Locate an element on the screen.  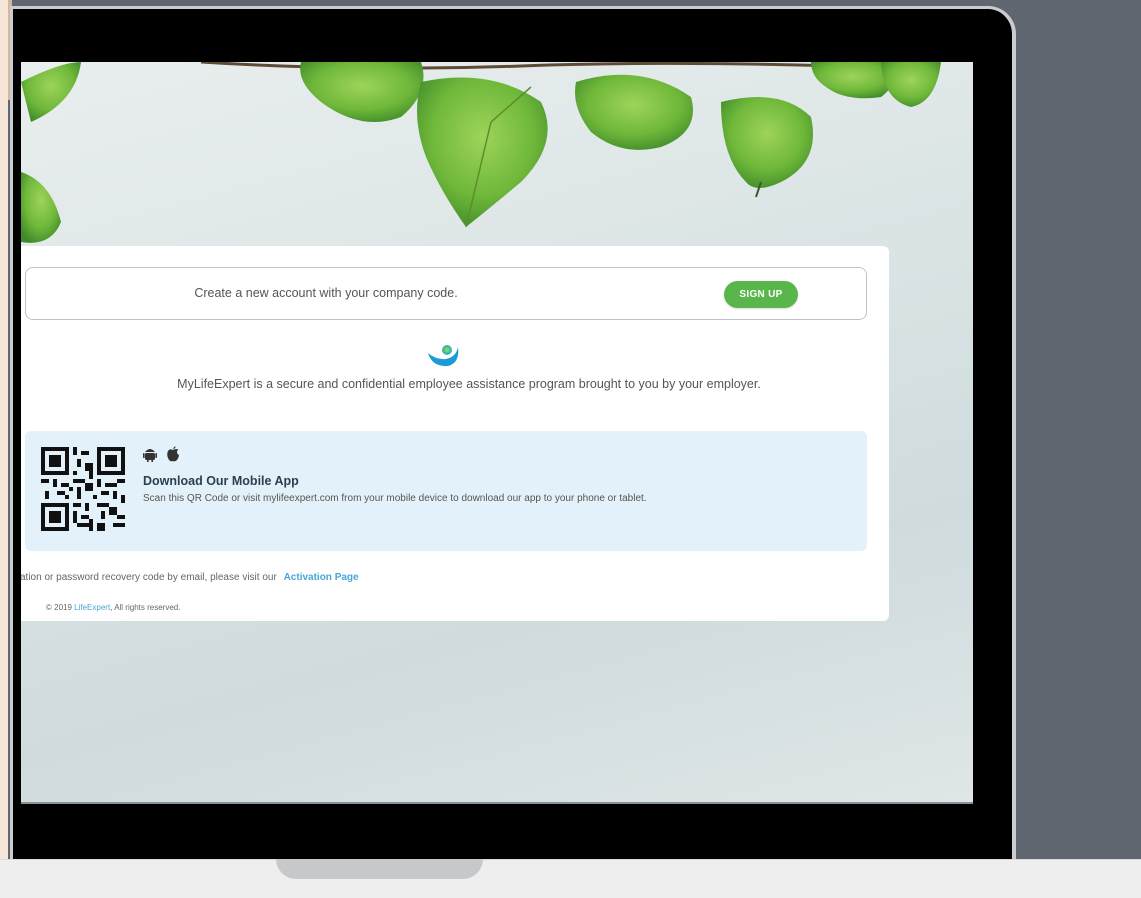
apple-icon is located at coordinates (173, 454).